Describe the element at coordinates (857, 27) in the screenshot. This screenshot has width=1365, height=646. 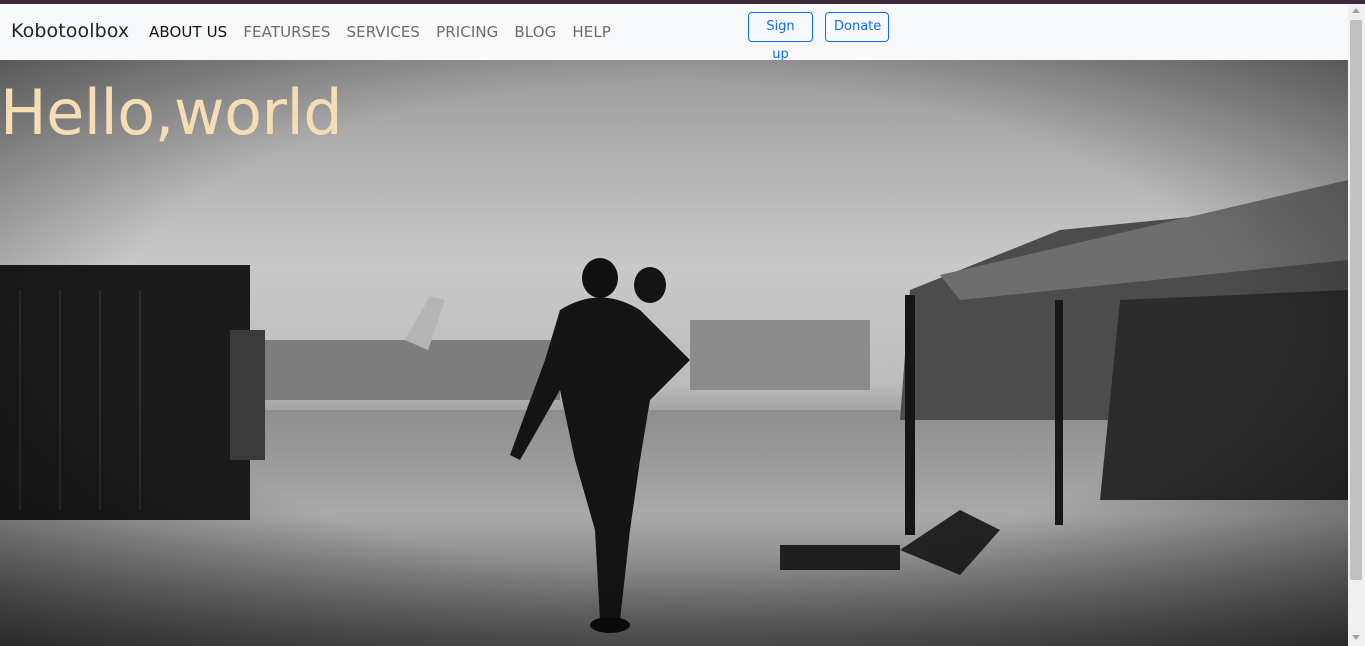
I see `donate-button: Donate` at that location.